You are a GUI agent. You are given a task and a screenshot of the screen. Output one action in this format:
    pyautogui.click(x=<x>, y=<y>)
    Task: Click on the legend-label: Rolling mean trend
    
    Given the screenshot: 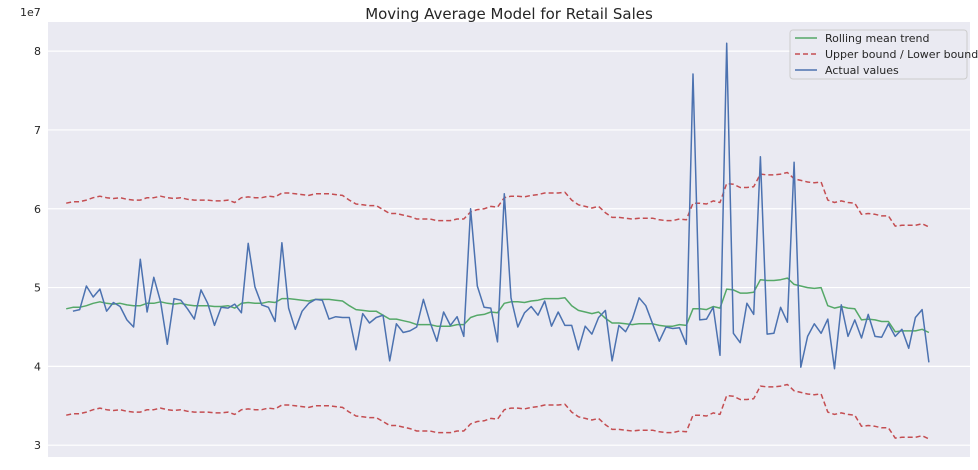 What is the action you would take?
    pyautogui.click(x=877, y=38)
    